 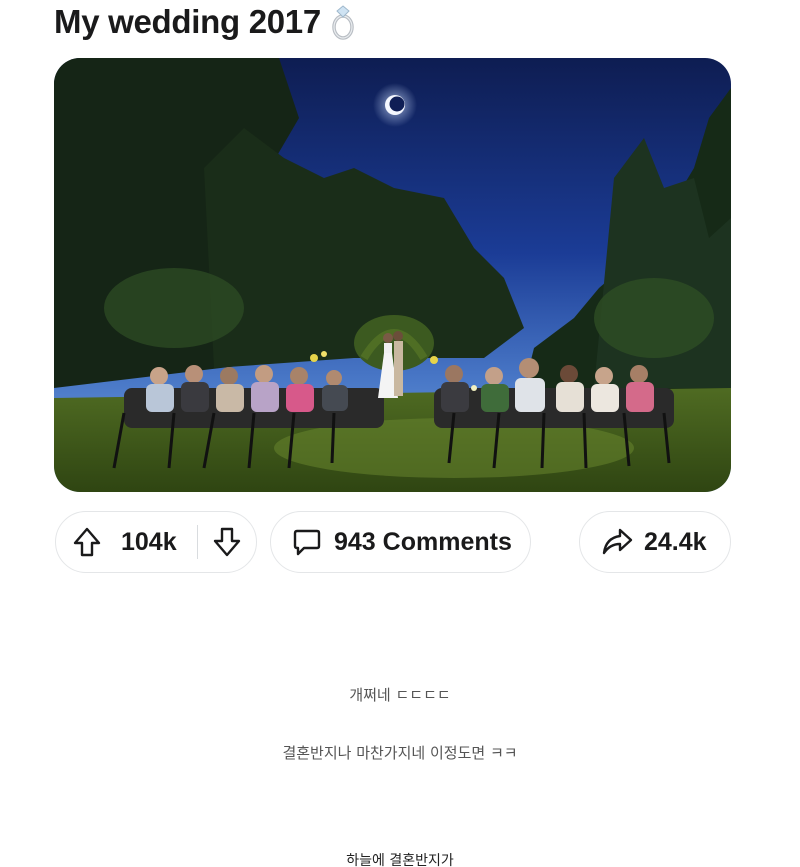 What do you see at coordinates (400, 695) in the screenshot?
I see `caption-line-1: 개쩌네 ㄷㄷㄷㄷ` at bounding box center [400, 695].